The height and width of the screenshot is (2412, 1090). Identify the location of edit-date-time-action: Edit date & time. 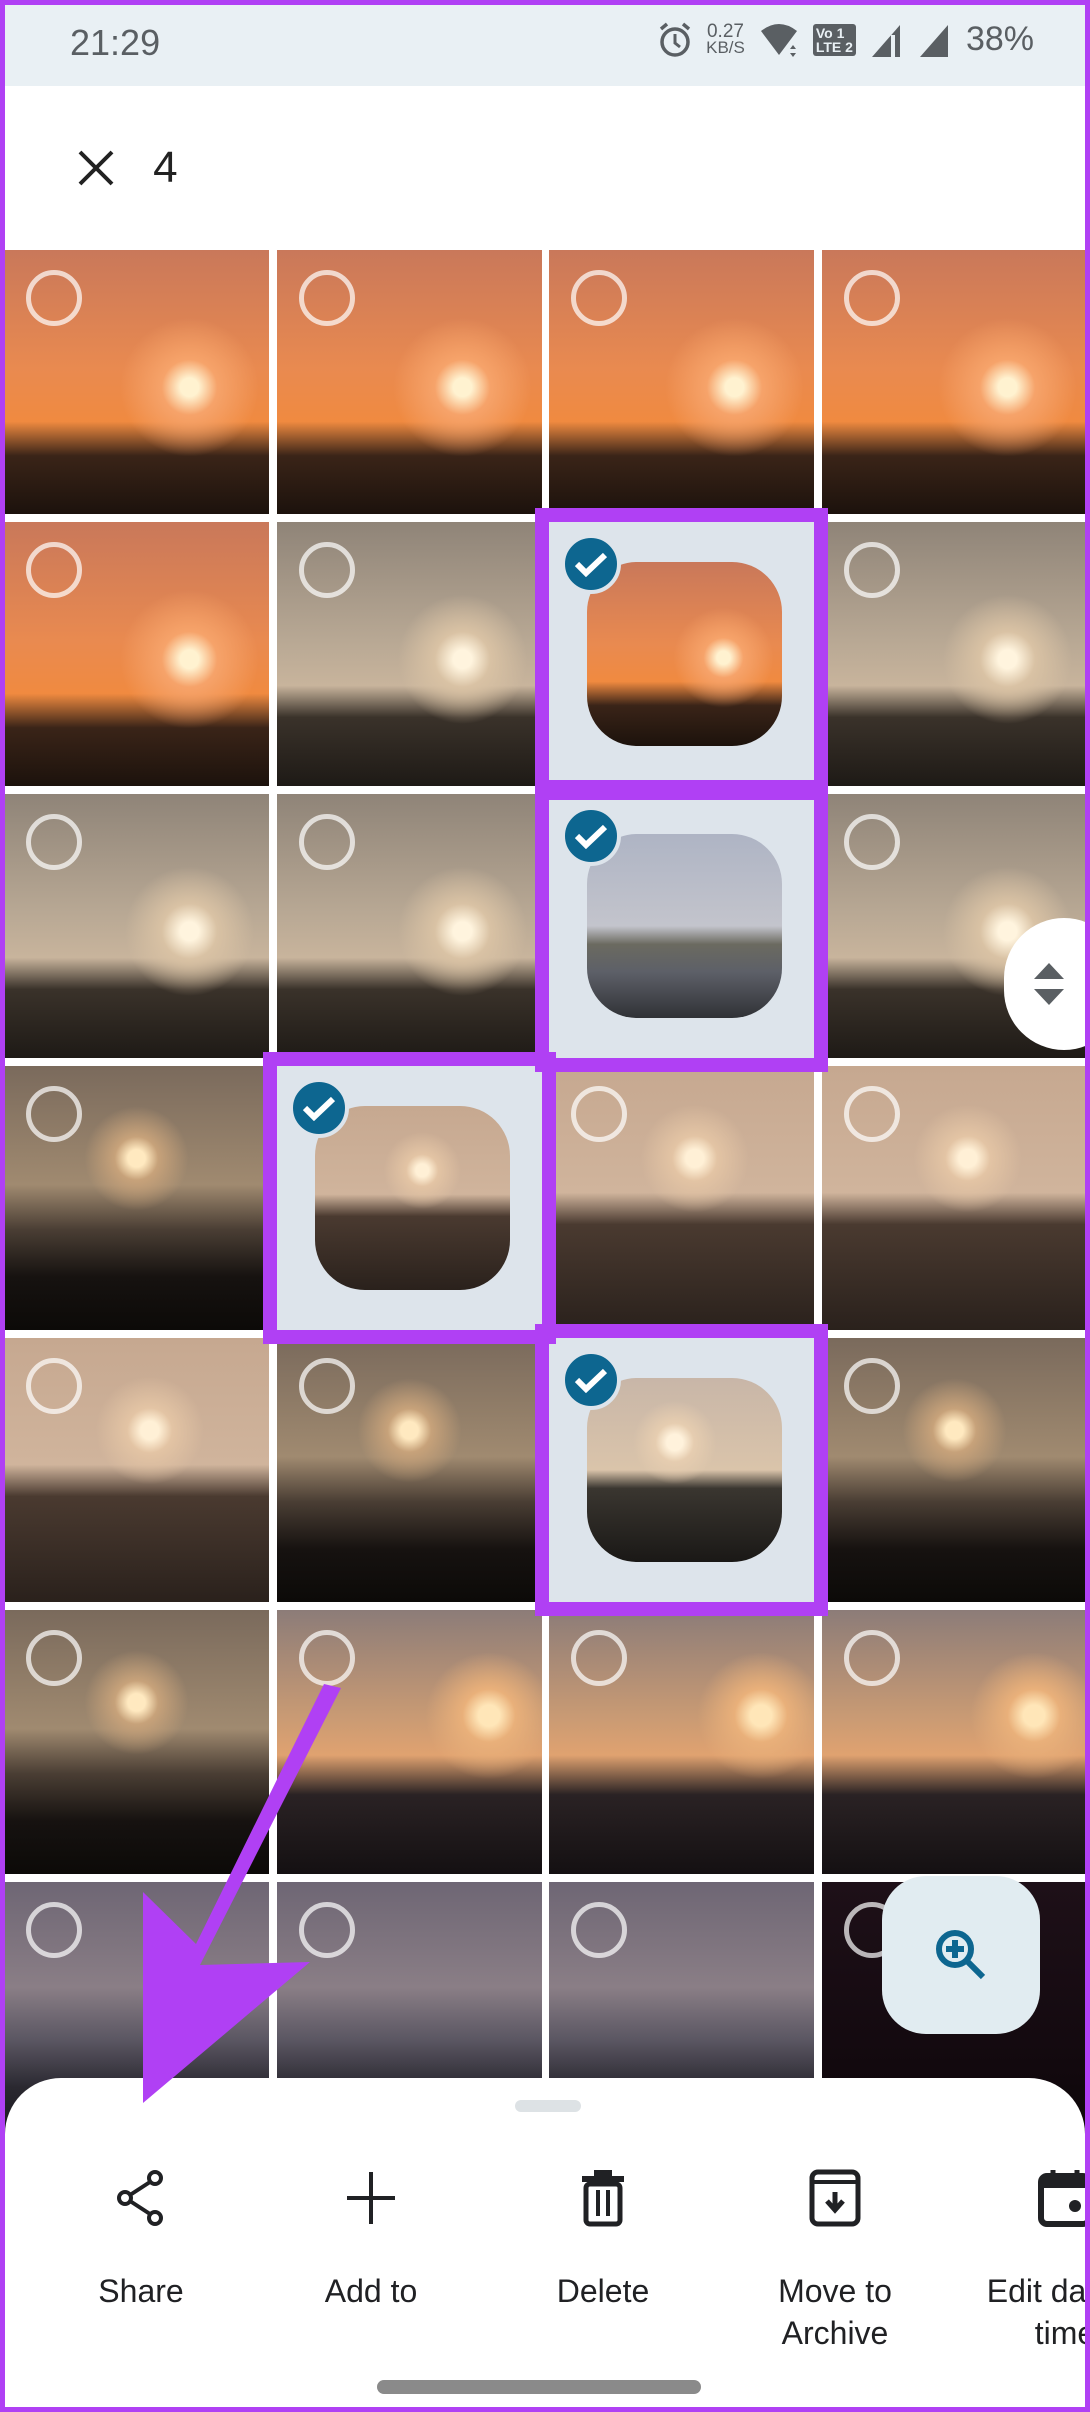
(1025, 2256).